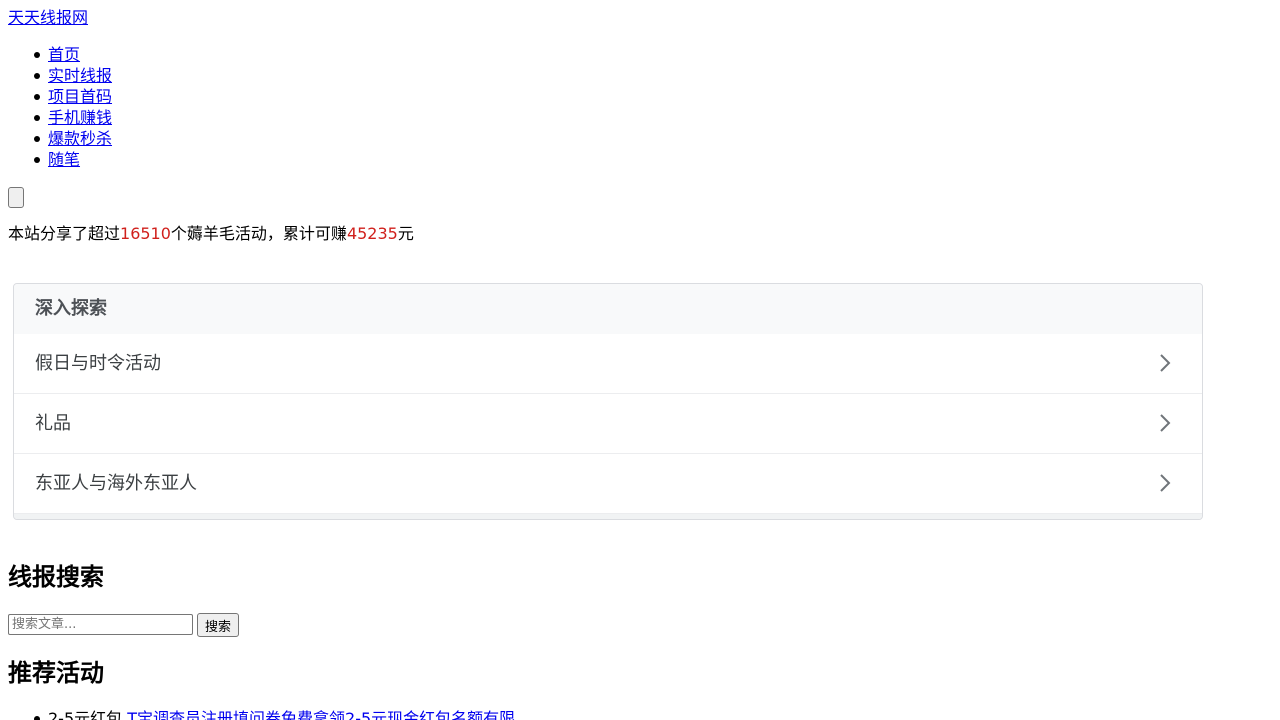  I want to click on recommend-item-prefix: 2-5元红包, so click(85, 714).